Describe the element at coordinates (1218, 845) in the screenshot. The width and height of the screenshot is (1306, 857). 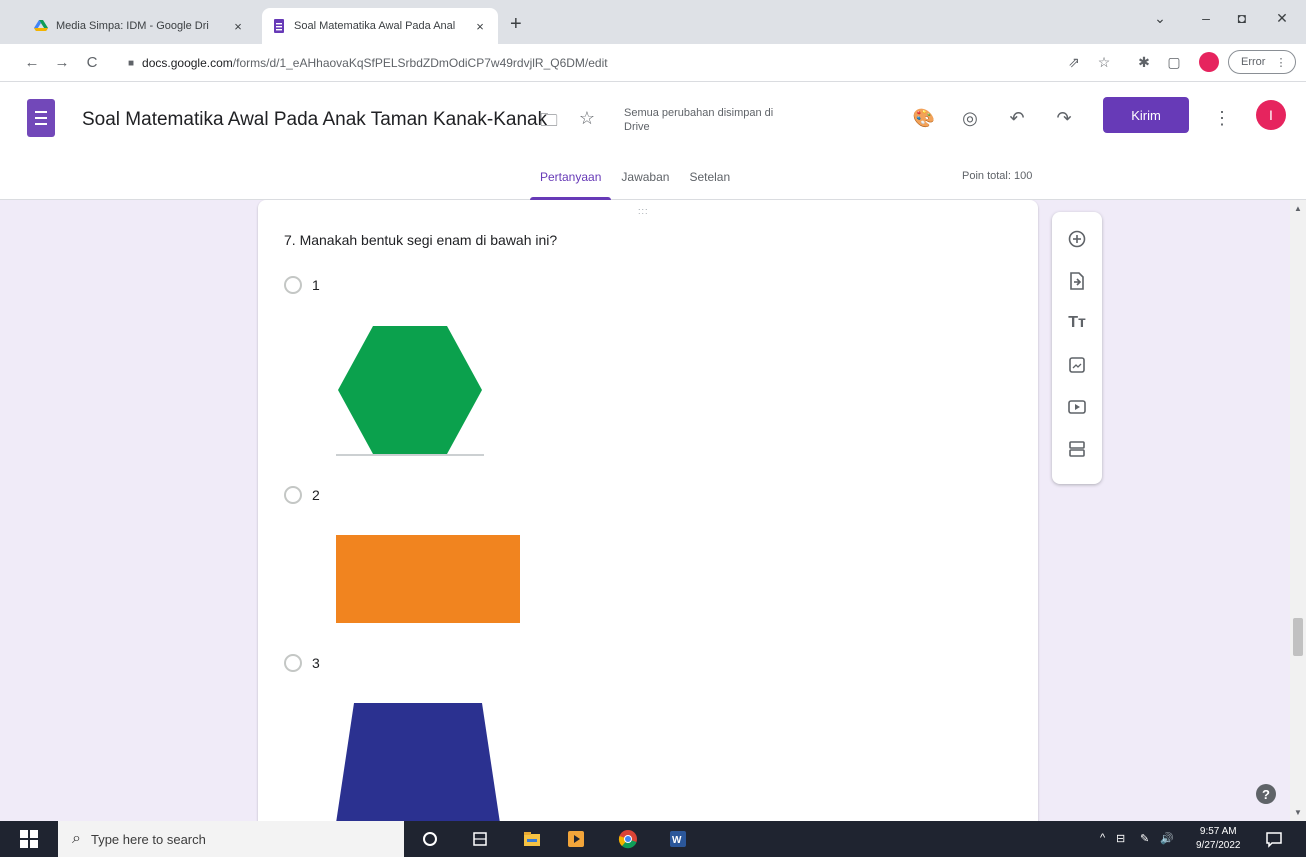
I see `clock-date: 9/27/2022` at that location.